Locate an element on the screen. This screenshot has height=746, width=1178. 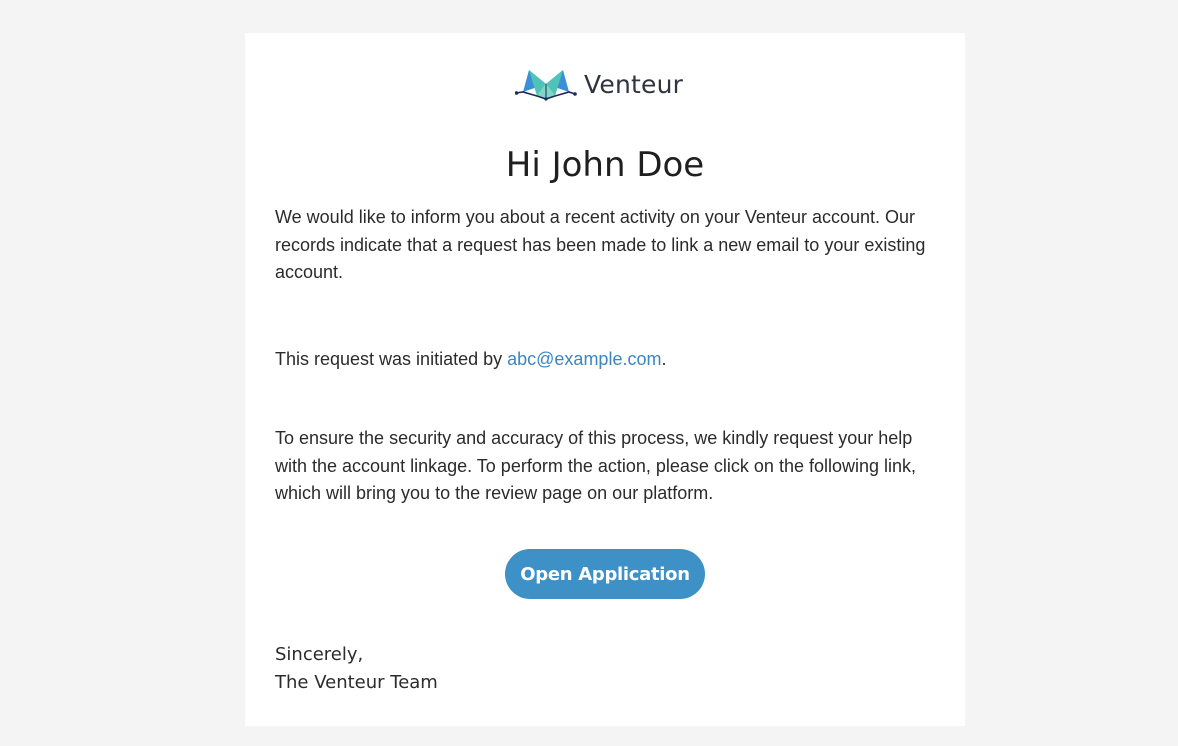
venteur-logo-icon is located at coordinates (546, 84).